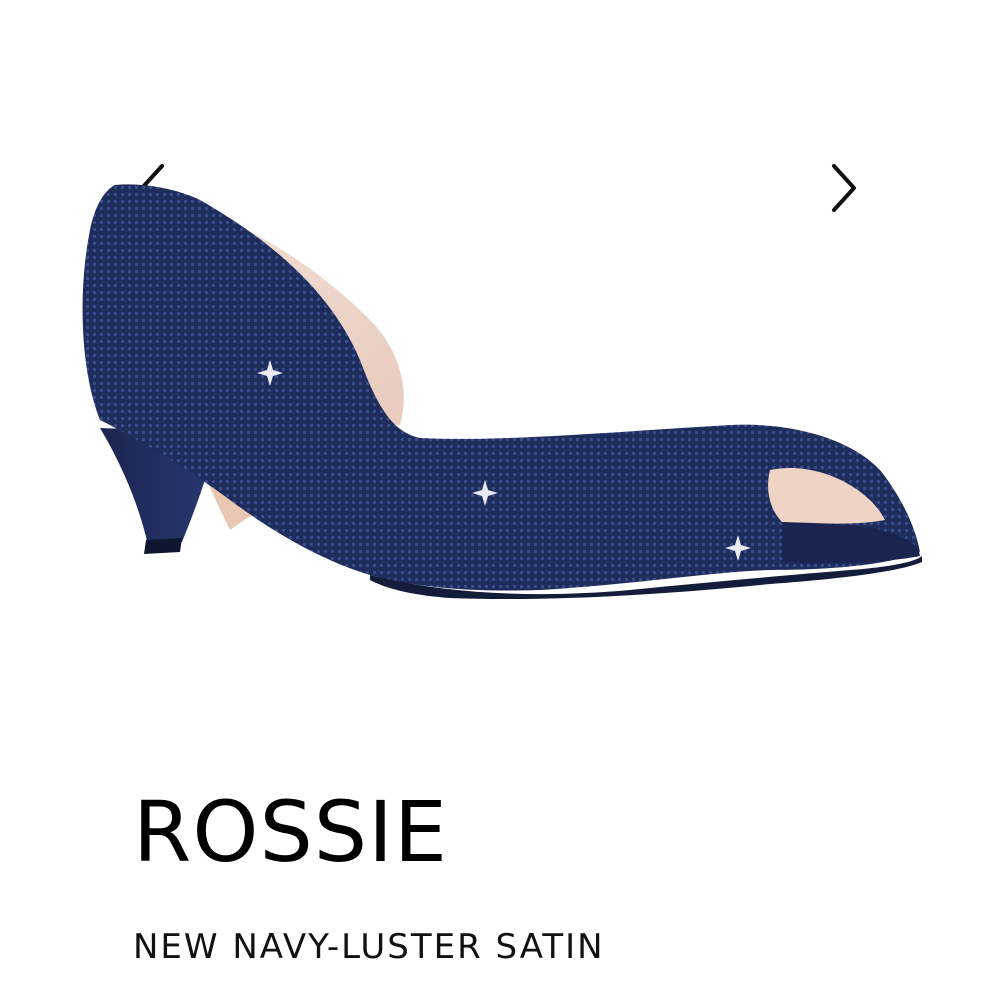  I want to click on product-name: ROSSIE, so click(290, 832).